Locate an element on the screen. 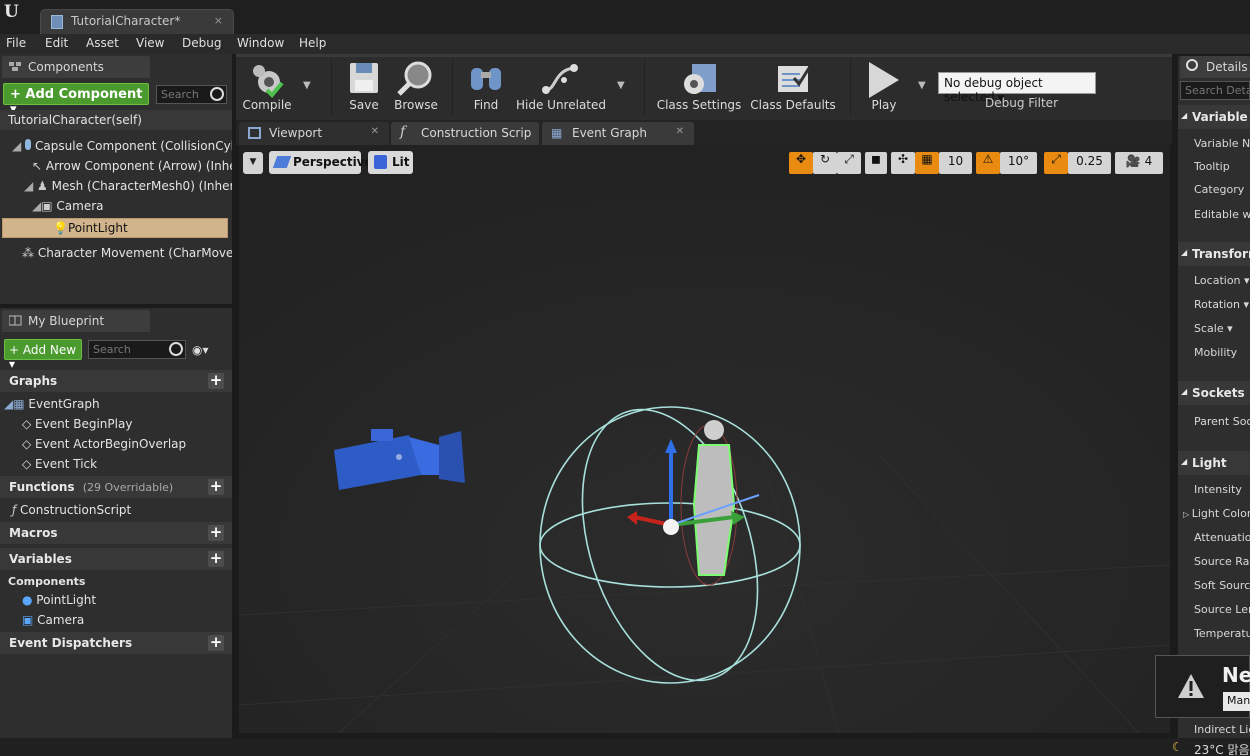  scale-snap-icon: ⤢ is located at coordinates (1056, 163).